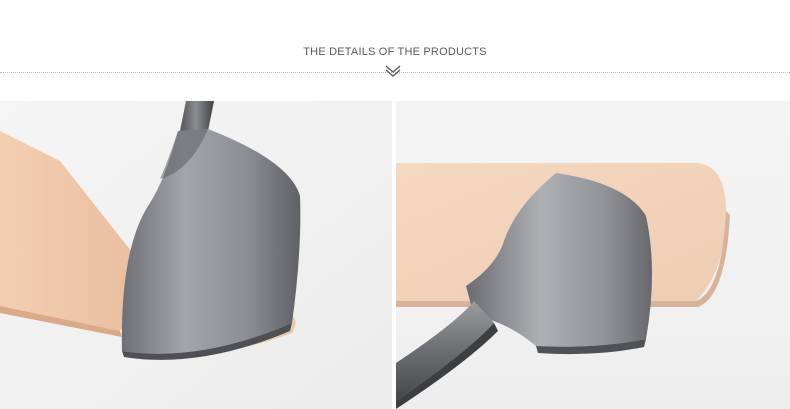 This screenshot has width=790, height=409. I want to click on double-chevron-down-icon, so click(393, 71).